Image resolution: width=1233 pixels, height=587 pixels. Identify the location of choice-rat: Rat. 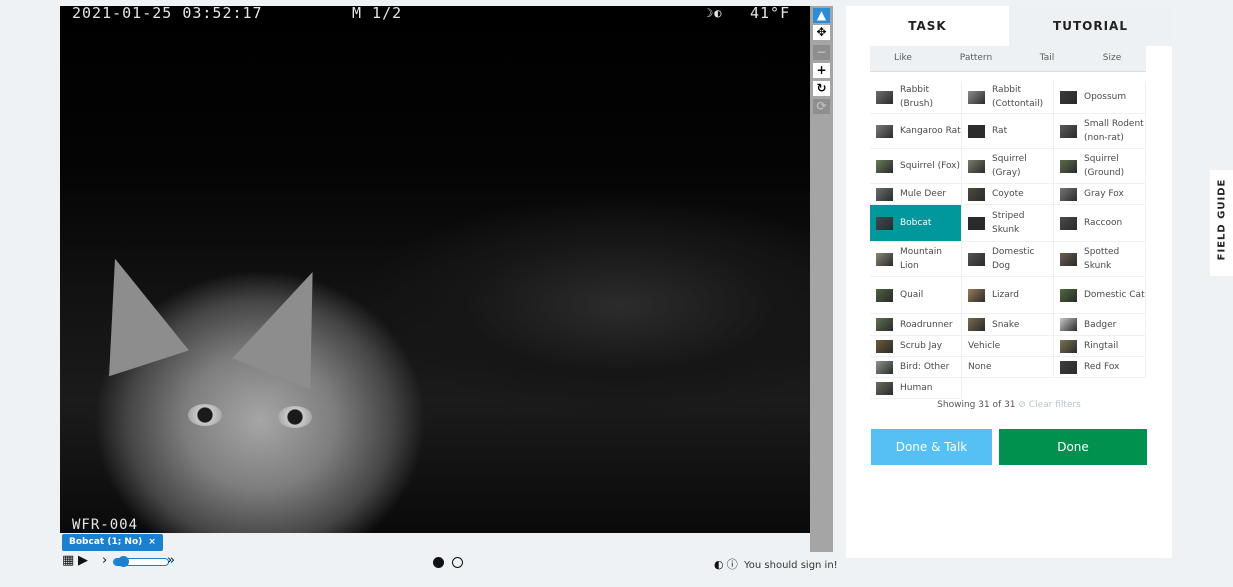
(1008, 131).